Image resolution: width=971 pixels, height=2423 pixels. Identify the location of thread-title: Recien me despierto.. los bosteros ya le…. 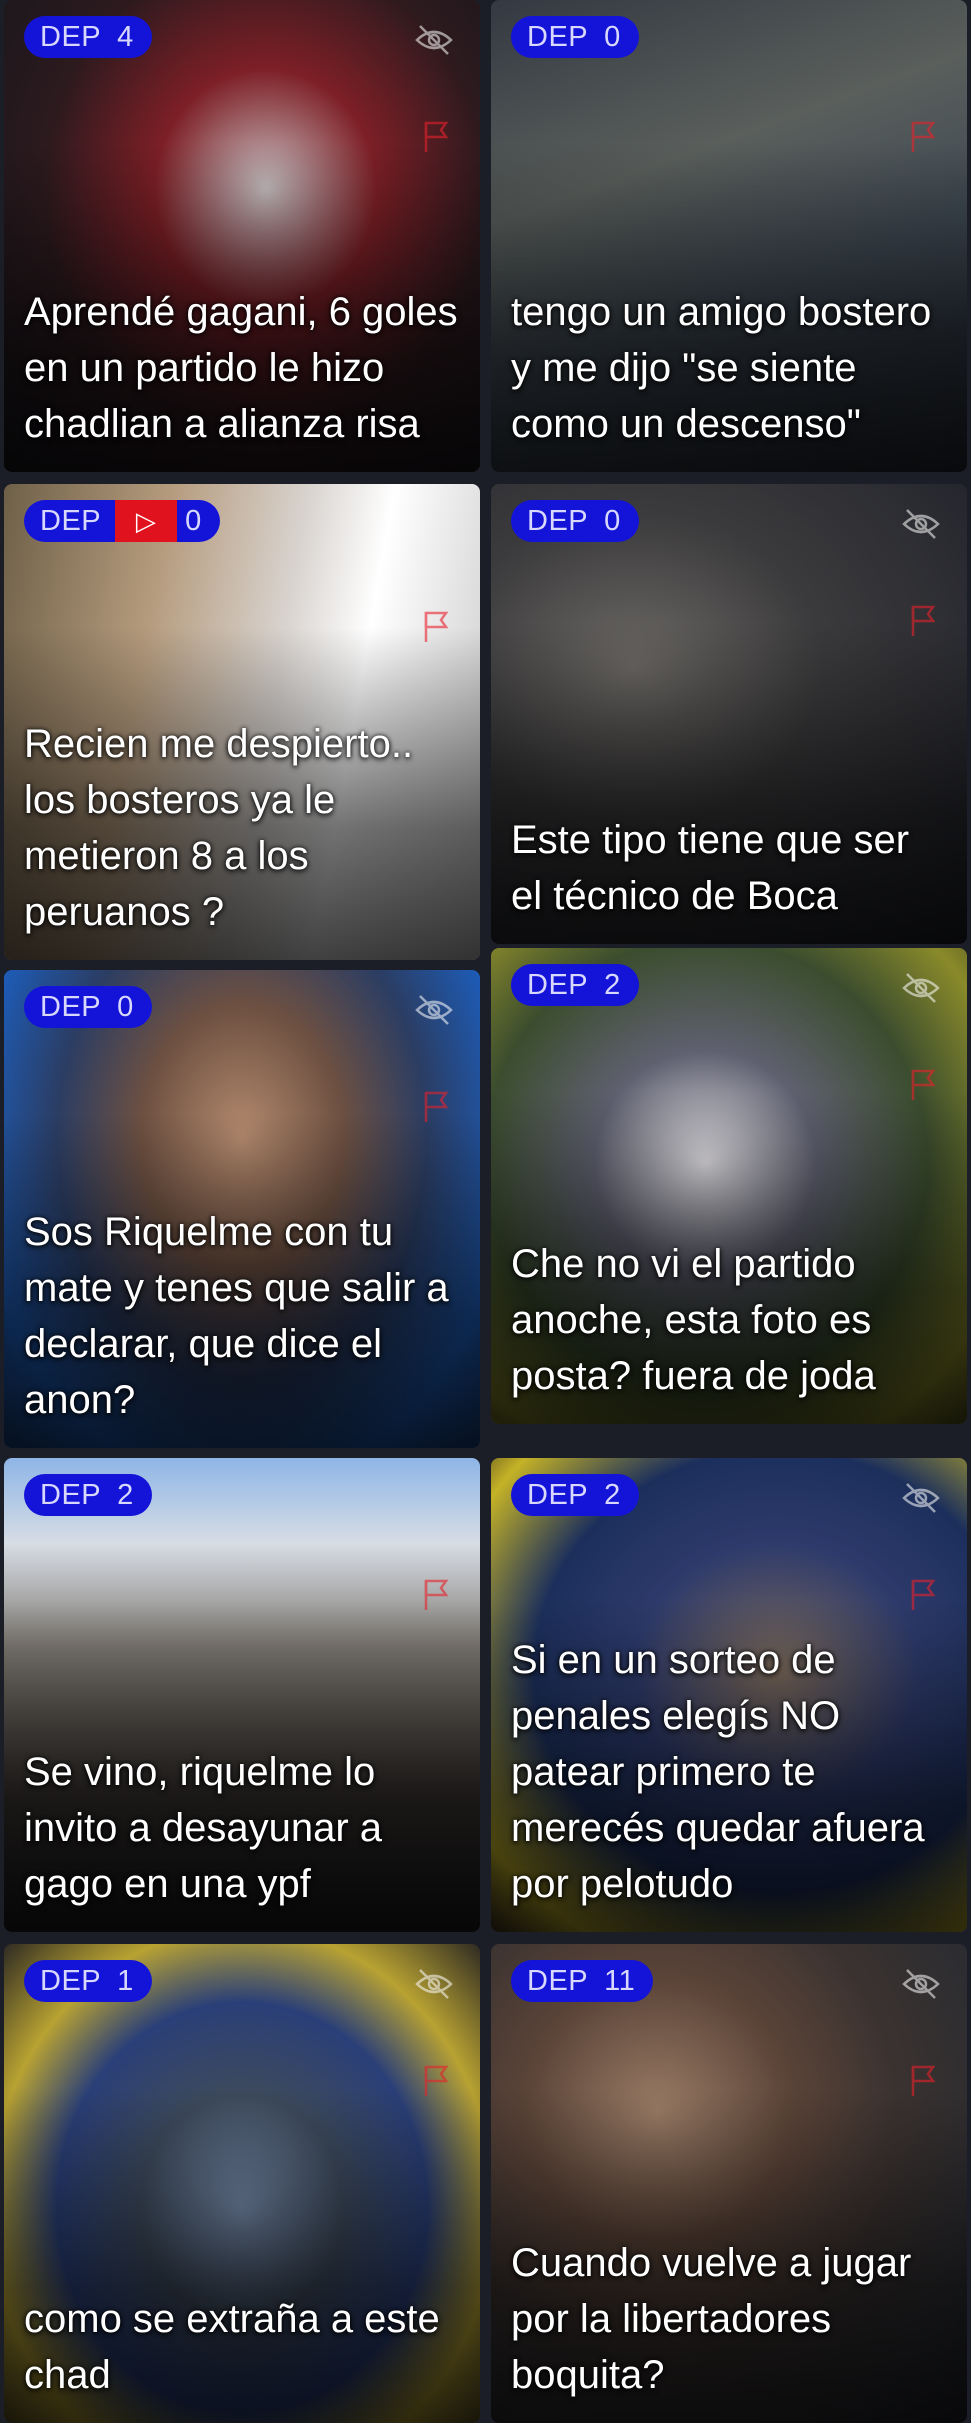
(219, 828).